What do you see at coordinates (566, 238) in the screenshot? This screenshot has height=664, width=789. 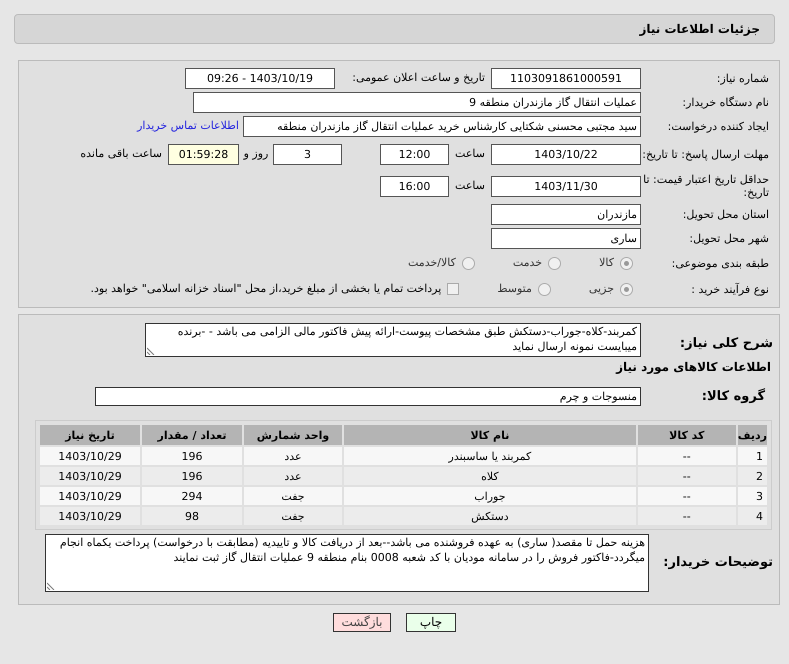 I see `city-field: ساری` at bounding box center [566, 238].